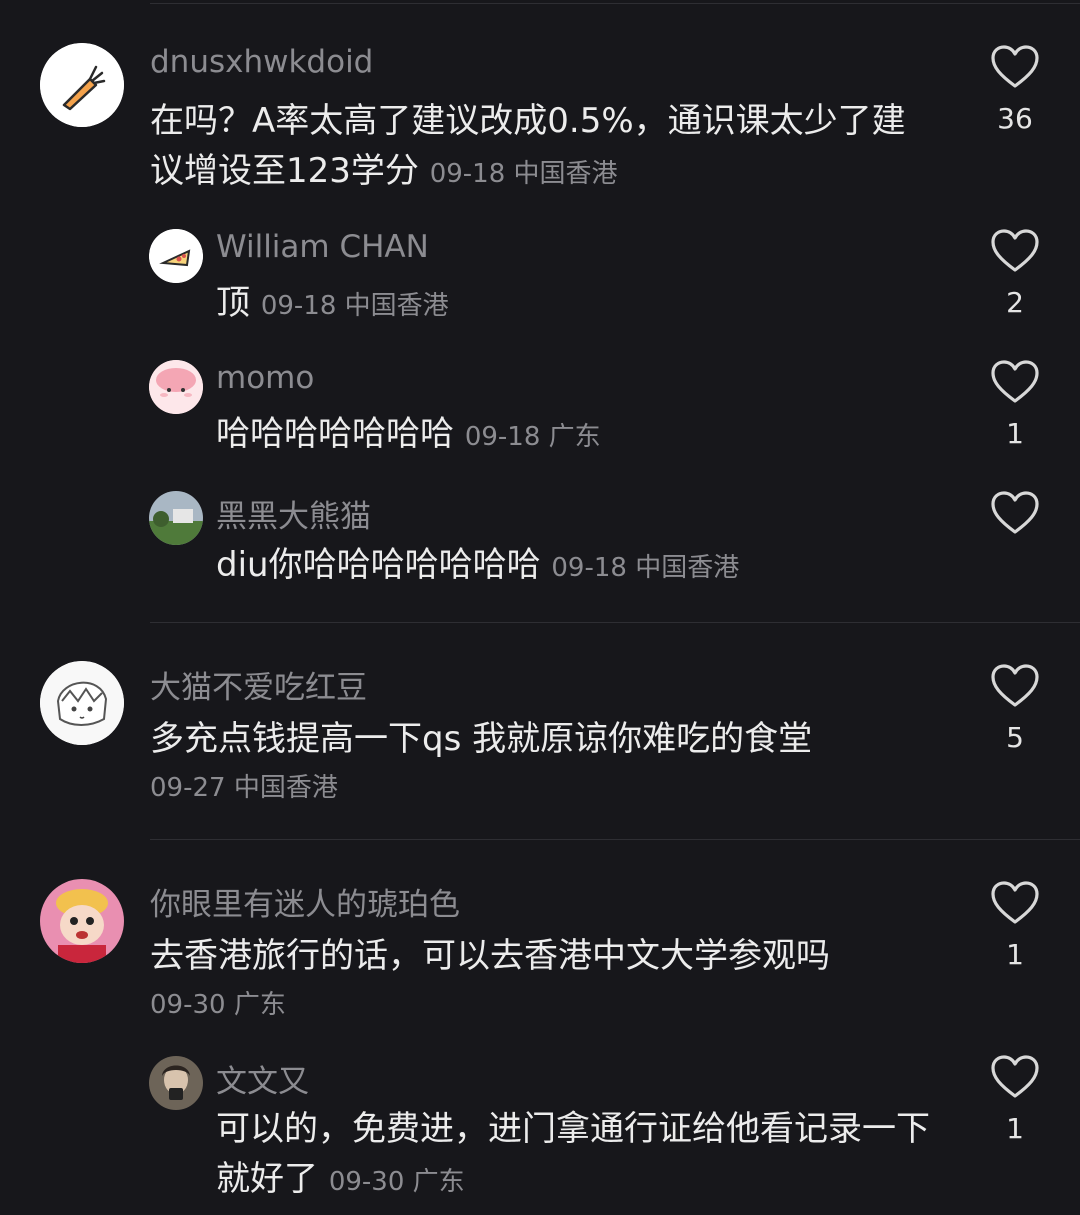 The width and height of the screenshot is (1080, 1215). What do you see at coordinates (322, 247) in the screenshot?
I see `reply-username: William CHAN` at bounding box center [322, 247].